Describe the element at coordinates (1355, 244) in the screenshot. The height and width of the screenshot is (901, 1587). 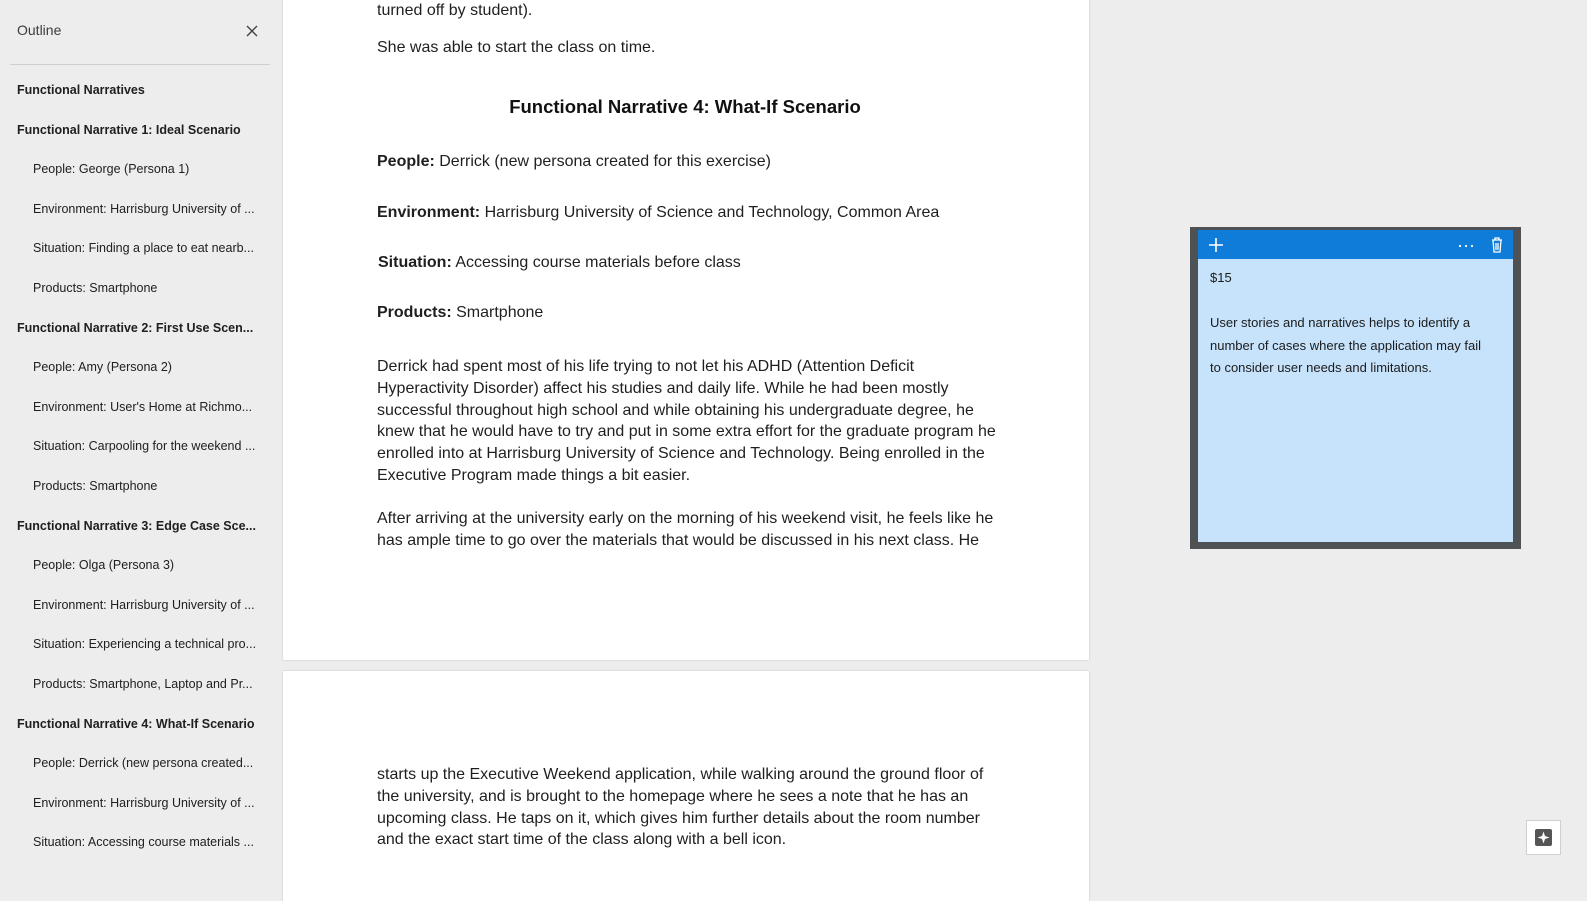
I see `sticky-note-titlebar` at that location.